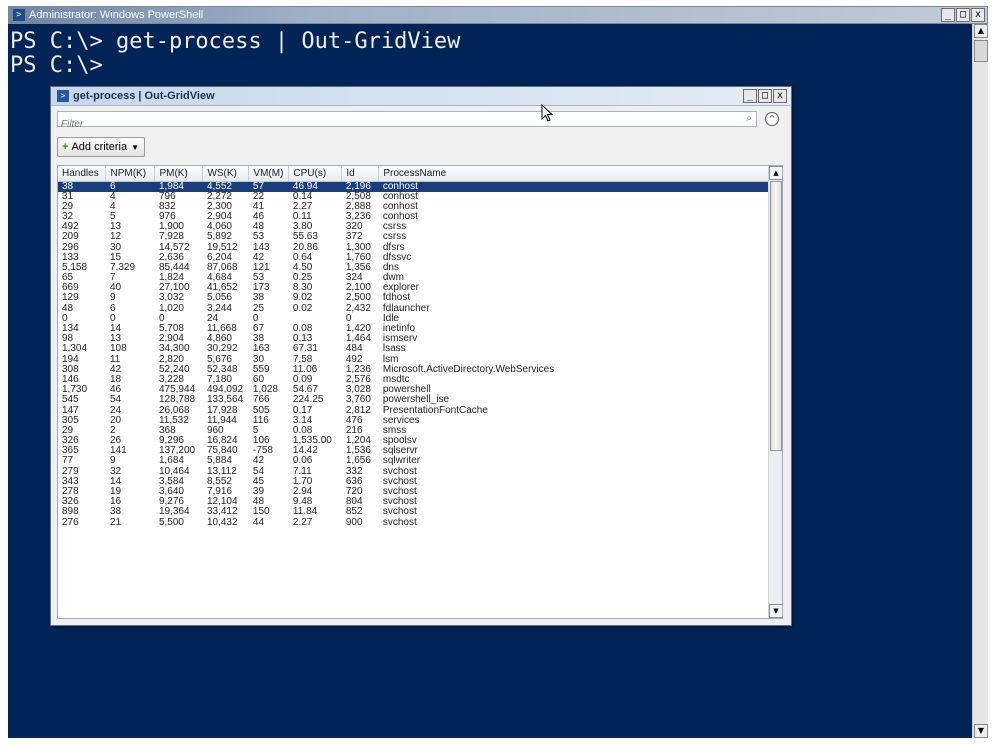 The width and height of the screenshot is (998, 746). I want to click on table-cell: 44, so click(258, 522).